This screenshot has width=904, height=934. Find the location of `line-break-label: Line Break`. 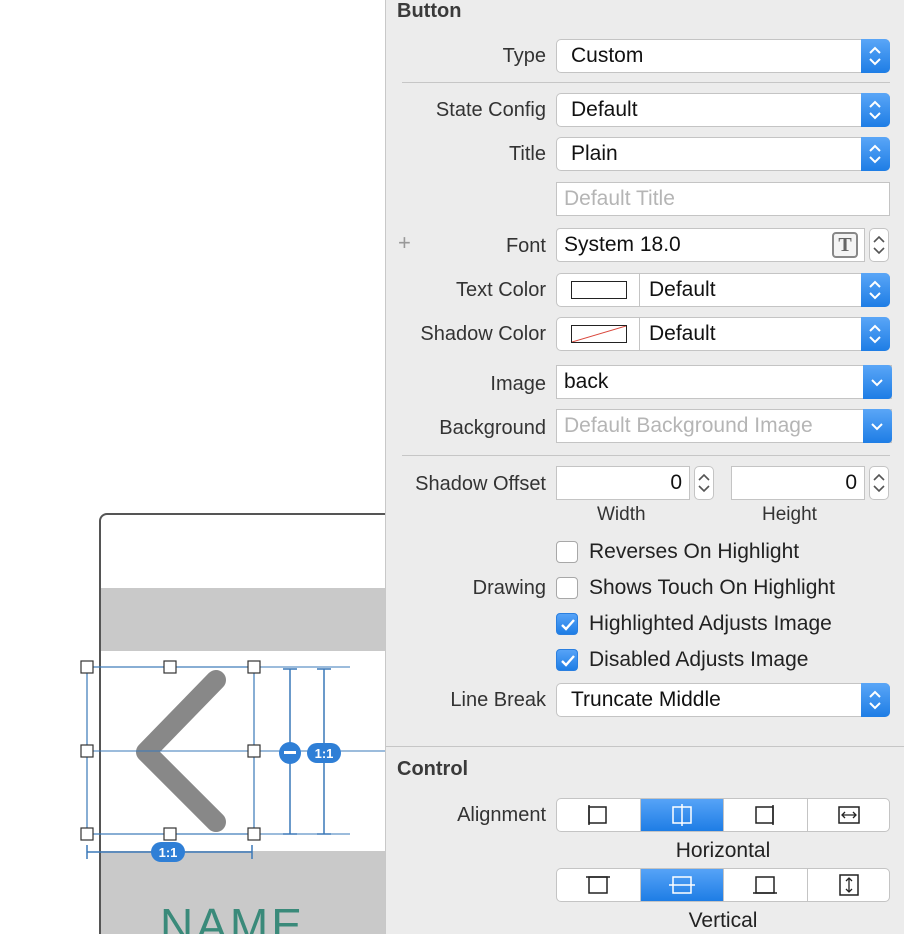

line-break-label: Line Break is located at coordinates (498, 700).